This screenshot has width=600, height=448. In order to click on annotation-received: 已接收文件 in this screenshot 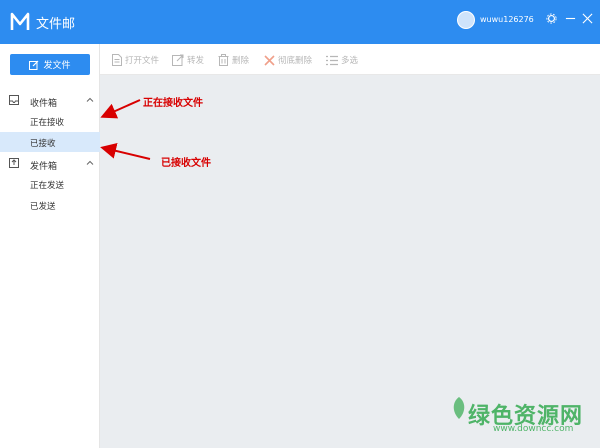, I will do `click(186, 163)`.